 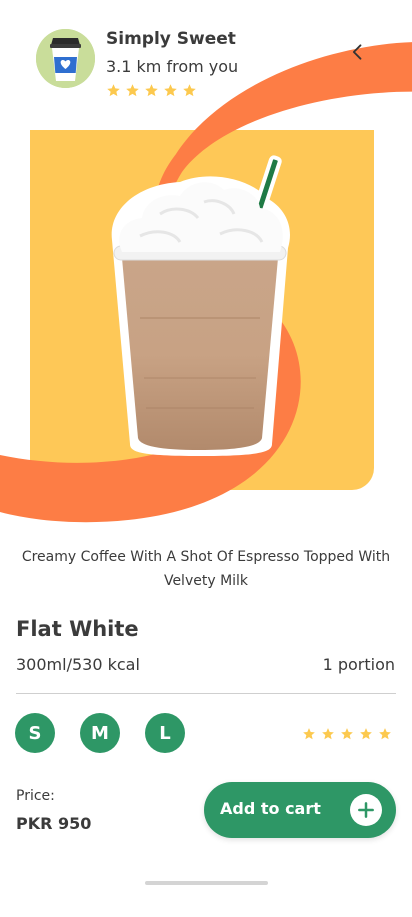 What do you see at coordinates (206, 693) in the screenshot?
I see `divider` at bounding box center [206, 693].